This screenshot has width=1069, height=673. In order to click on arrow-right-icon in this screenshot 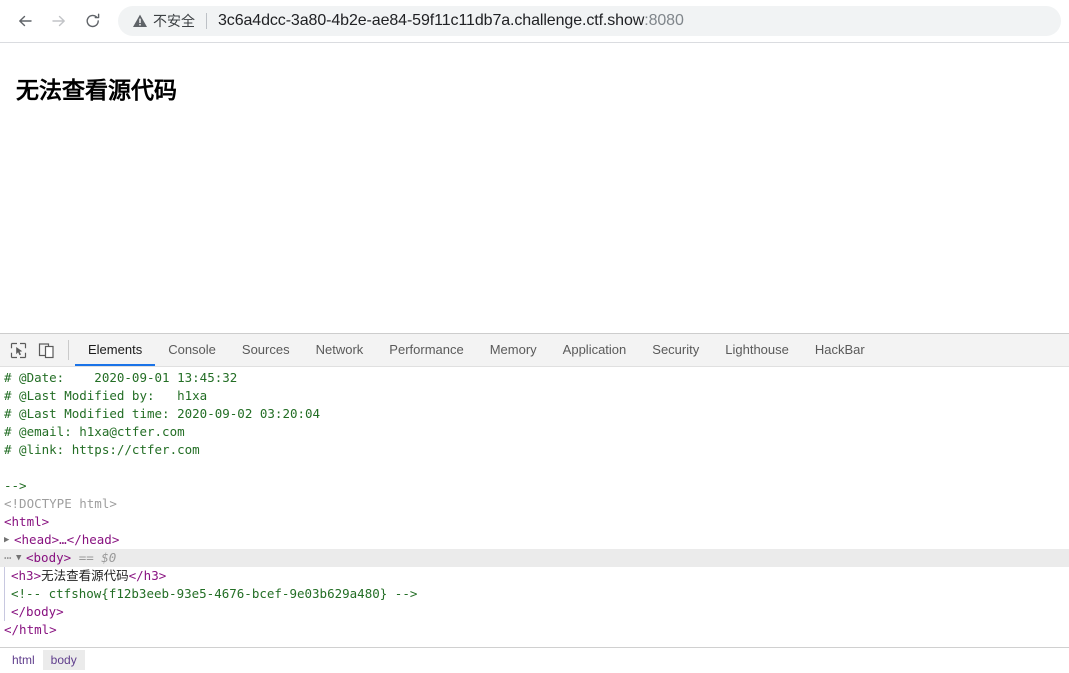, I will do `click(59, 21)`.